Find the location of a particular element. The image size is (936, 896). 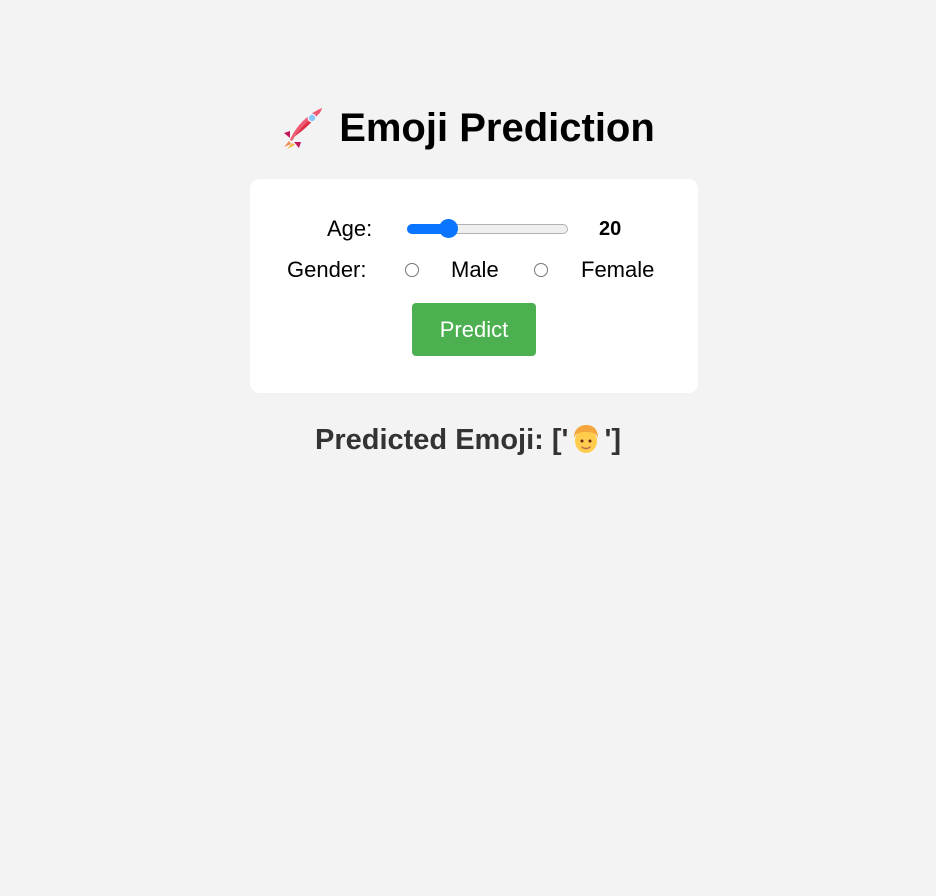

gender-row: Gender: Male Female is located at coordinates (474, 270).